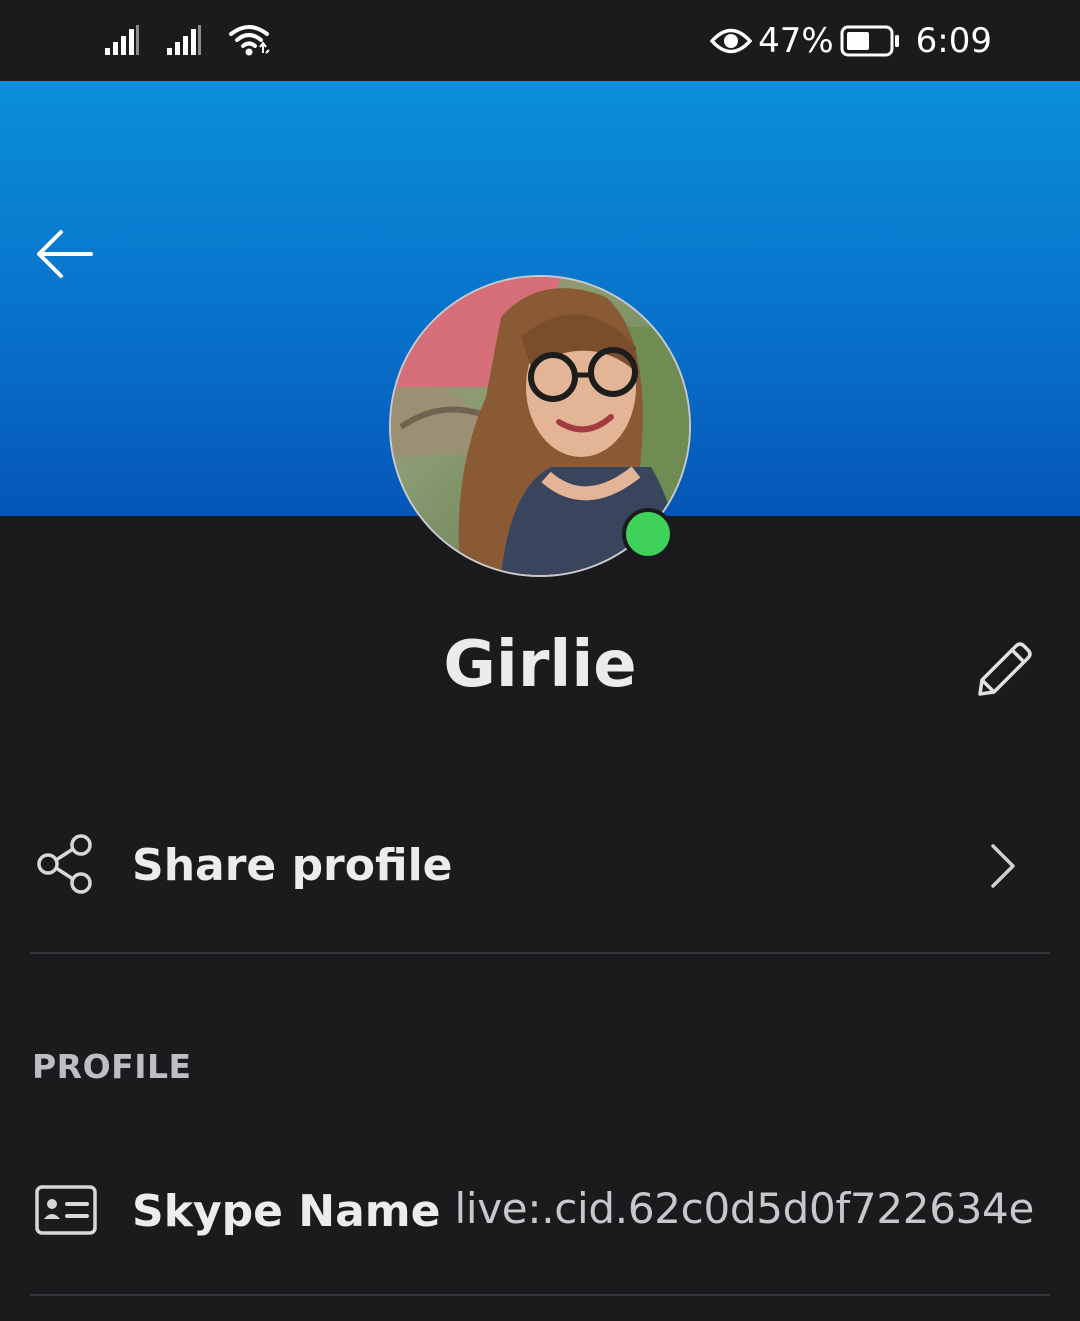 The image size is (1080, 1321). I want to click on share-icon, so click(66, 864).